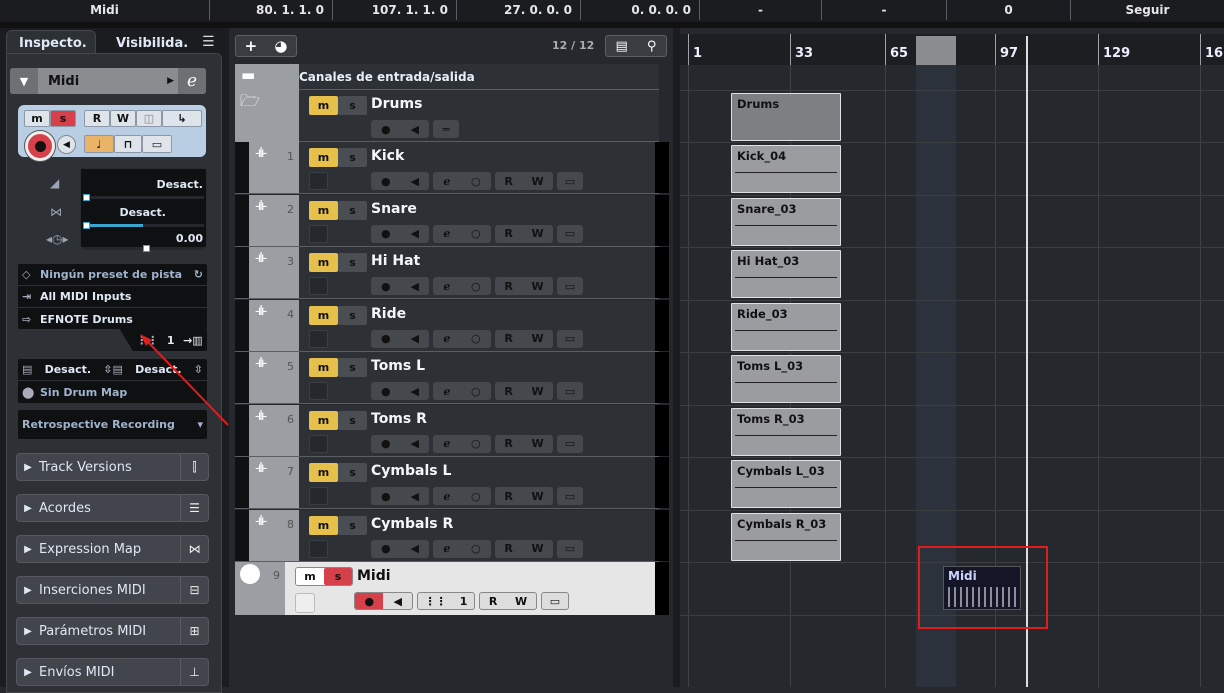 This screenshot has width=1224, height=693. I want to click on monitor-button: ◀, so click(66, 144).